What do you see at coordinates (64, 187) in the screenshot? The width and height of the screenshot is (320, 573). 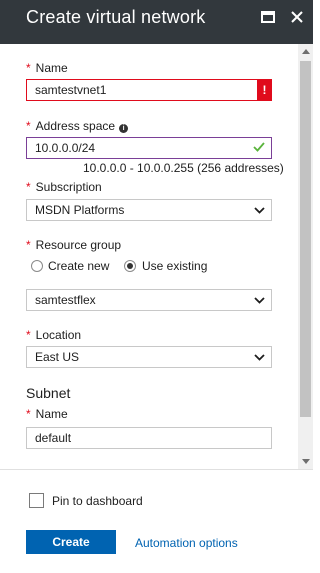 I see `subscription-label: * Subscription` at bounding box center [64, 187].